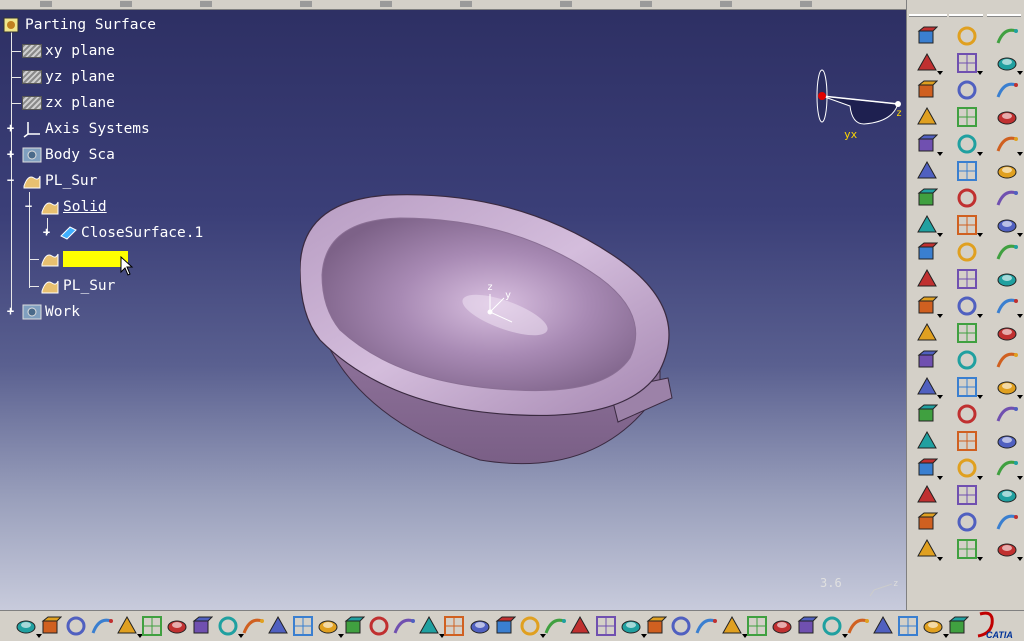  Describe the element at coordinates (967, 387) in the screenshot. I see `tool-r14-c2` at that location.